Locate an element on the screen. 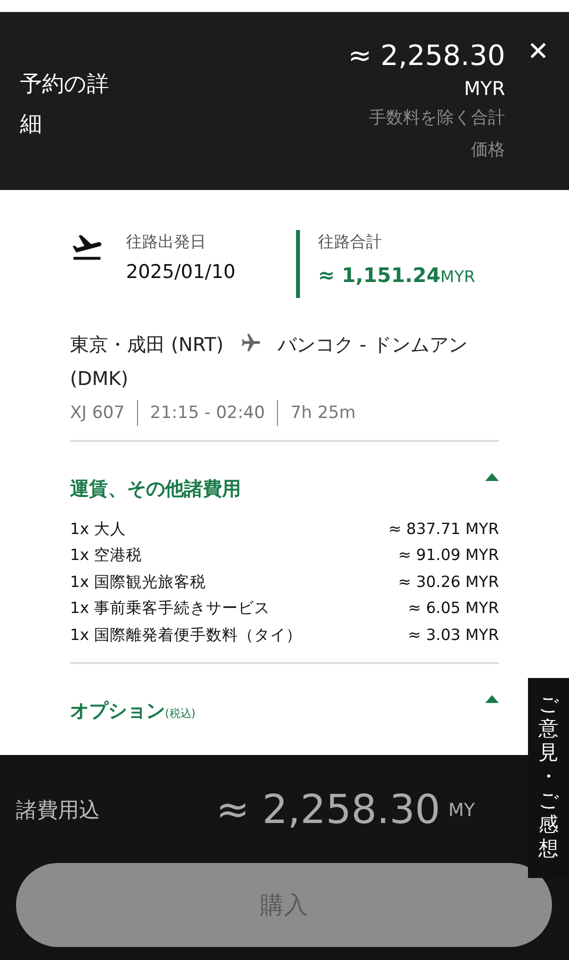 Image resolution: width=569 pixels, height=960 pixels. grand-total: ≈ 2,258.30 is located at coordinates (328, 810).